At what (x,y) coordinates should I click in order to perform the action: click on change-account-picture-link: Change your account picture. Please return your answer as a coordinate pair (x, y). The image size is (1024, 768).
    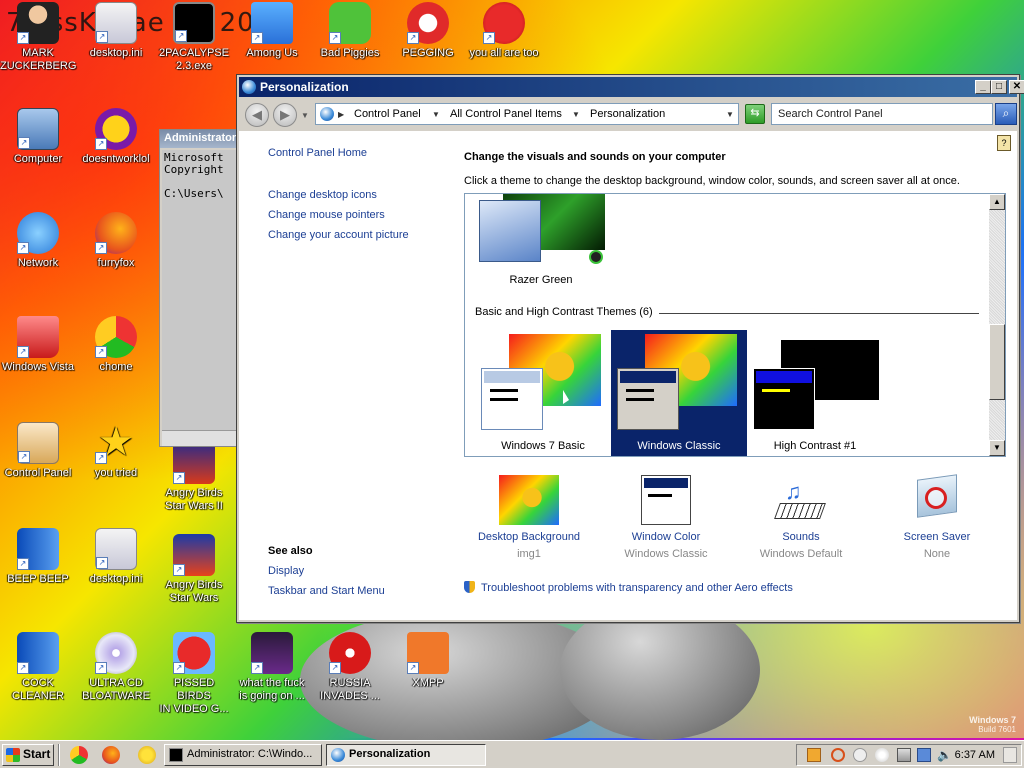
    Looking at the image, I should click on (338, 235).